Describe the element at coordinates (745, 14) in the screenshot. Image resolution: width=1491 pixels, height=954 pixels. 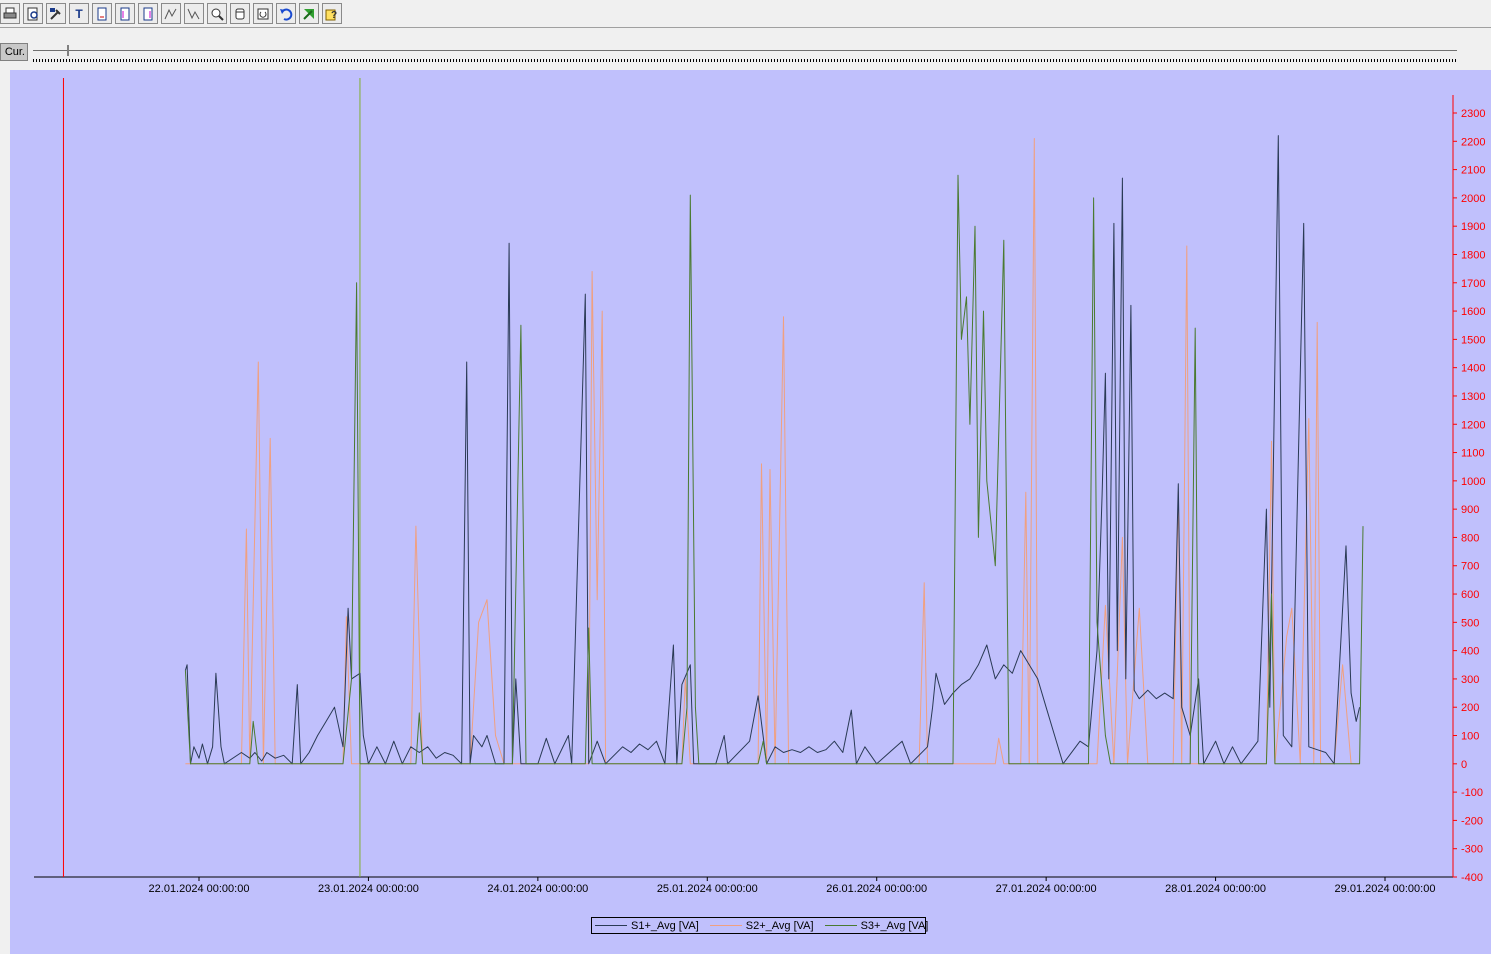
I see `toolbar: T?` at that location.